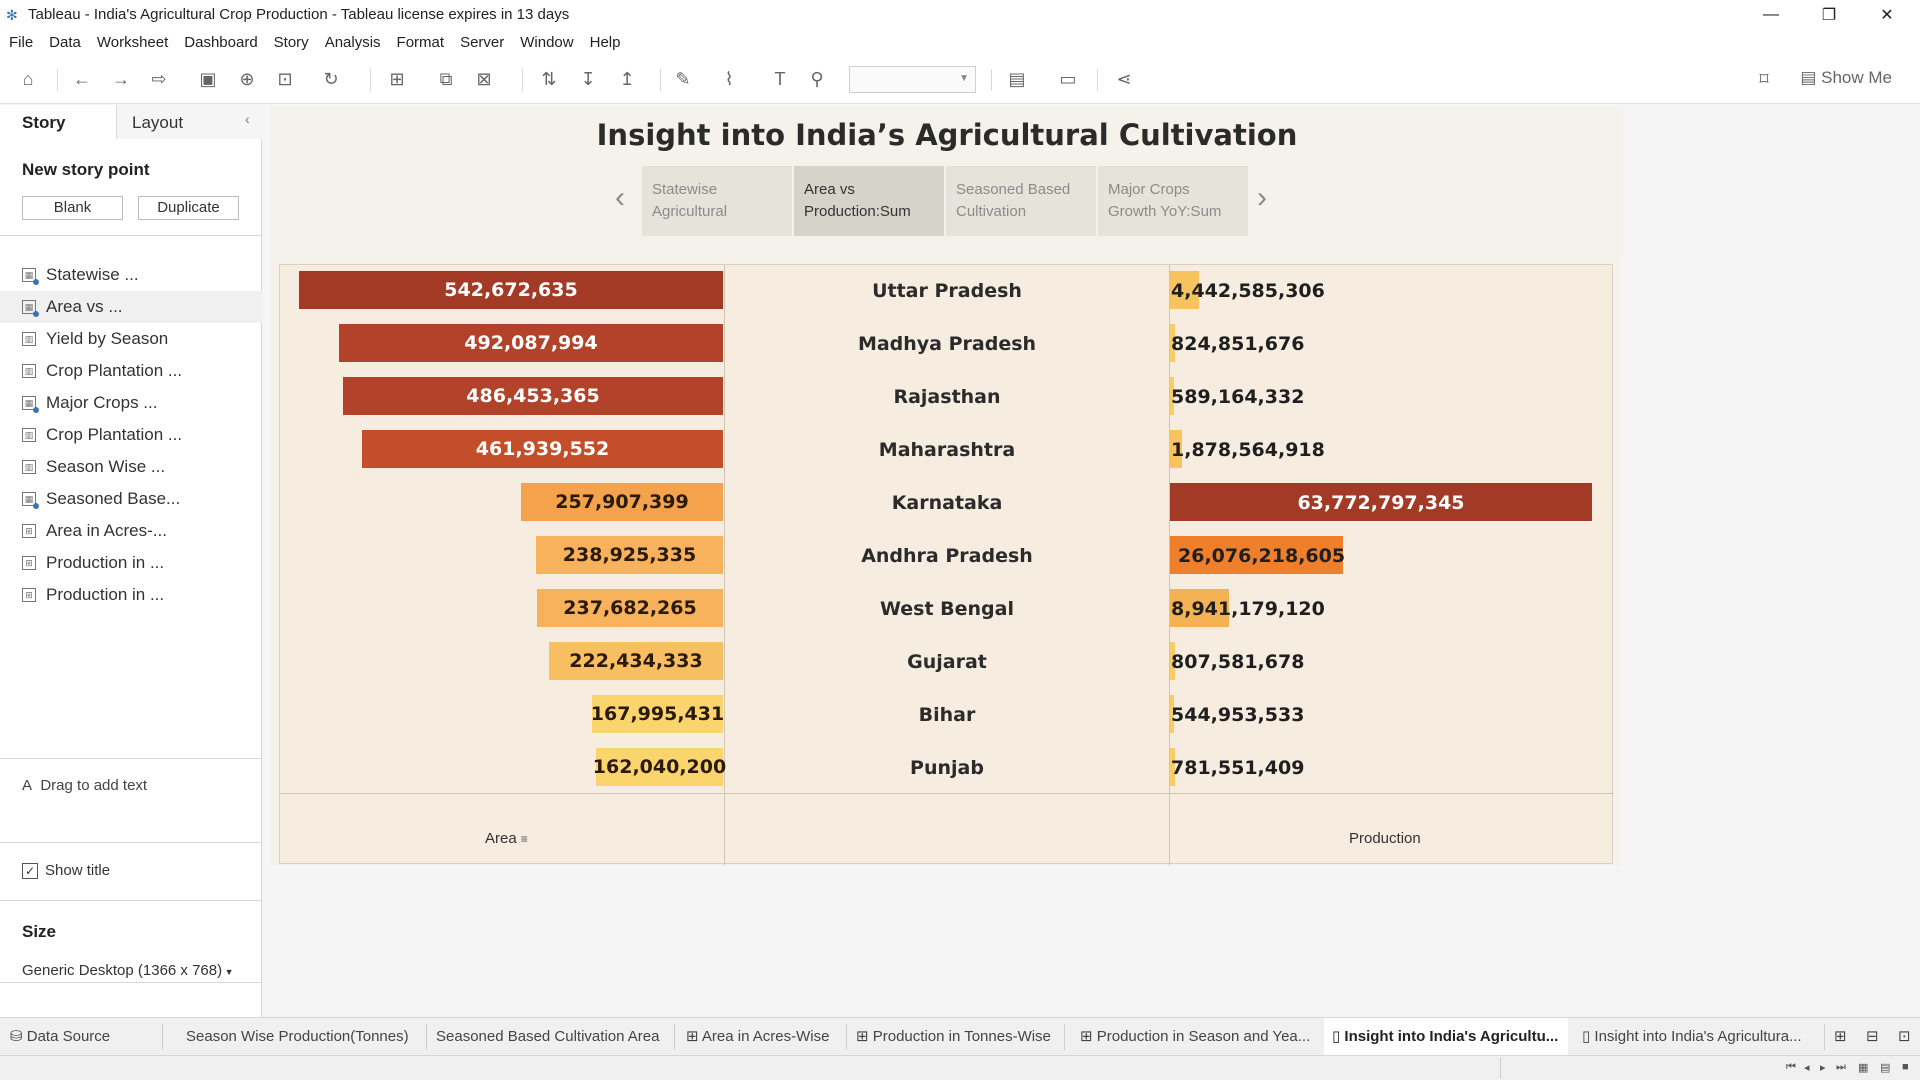 Image resolution: width=1920 pixels, height=1080 pixels. What do you see at coordinates (955, 1037) in the screenshot?
I see `tab-sheet: ⊞ Production in Tonnes-Wise` at bounding box center [955, 1037].